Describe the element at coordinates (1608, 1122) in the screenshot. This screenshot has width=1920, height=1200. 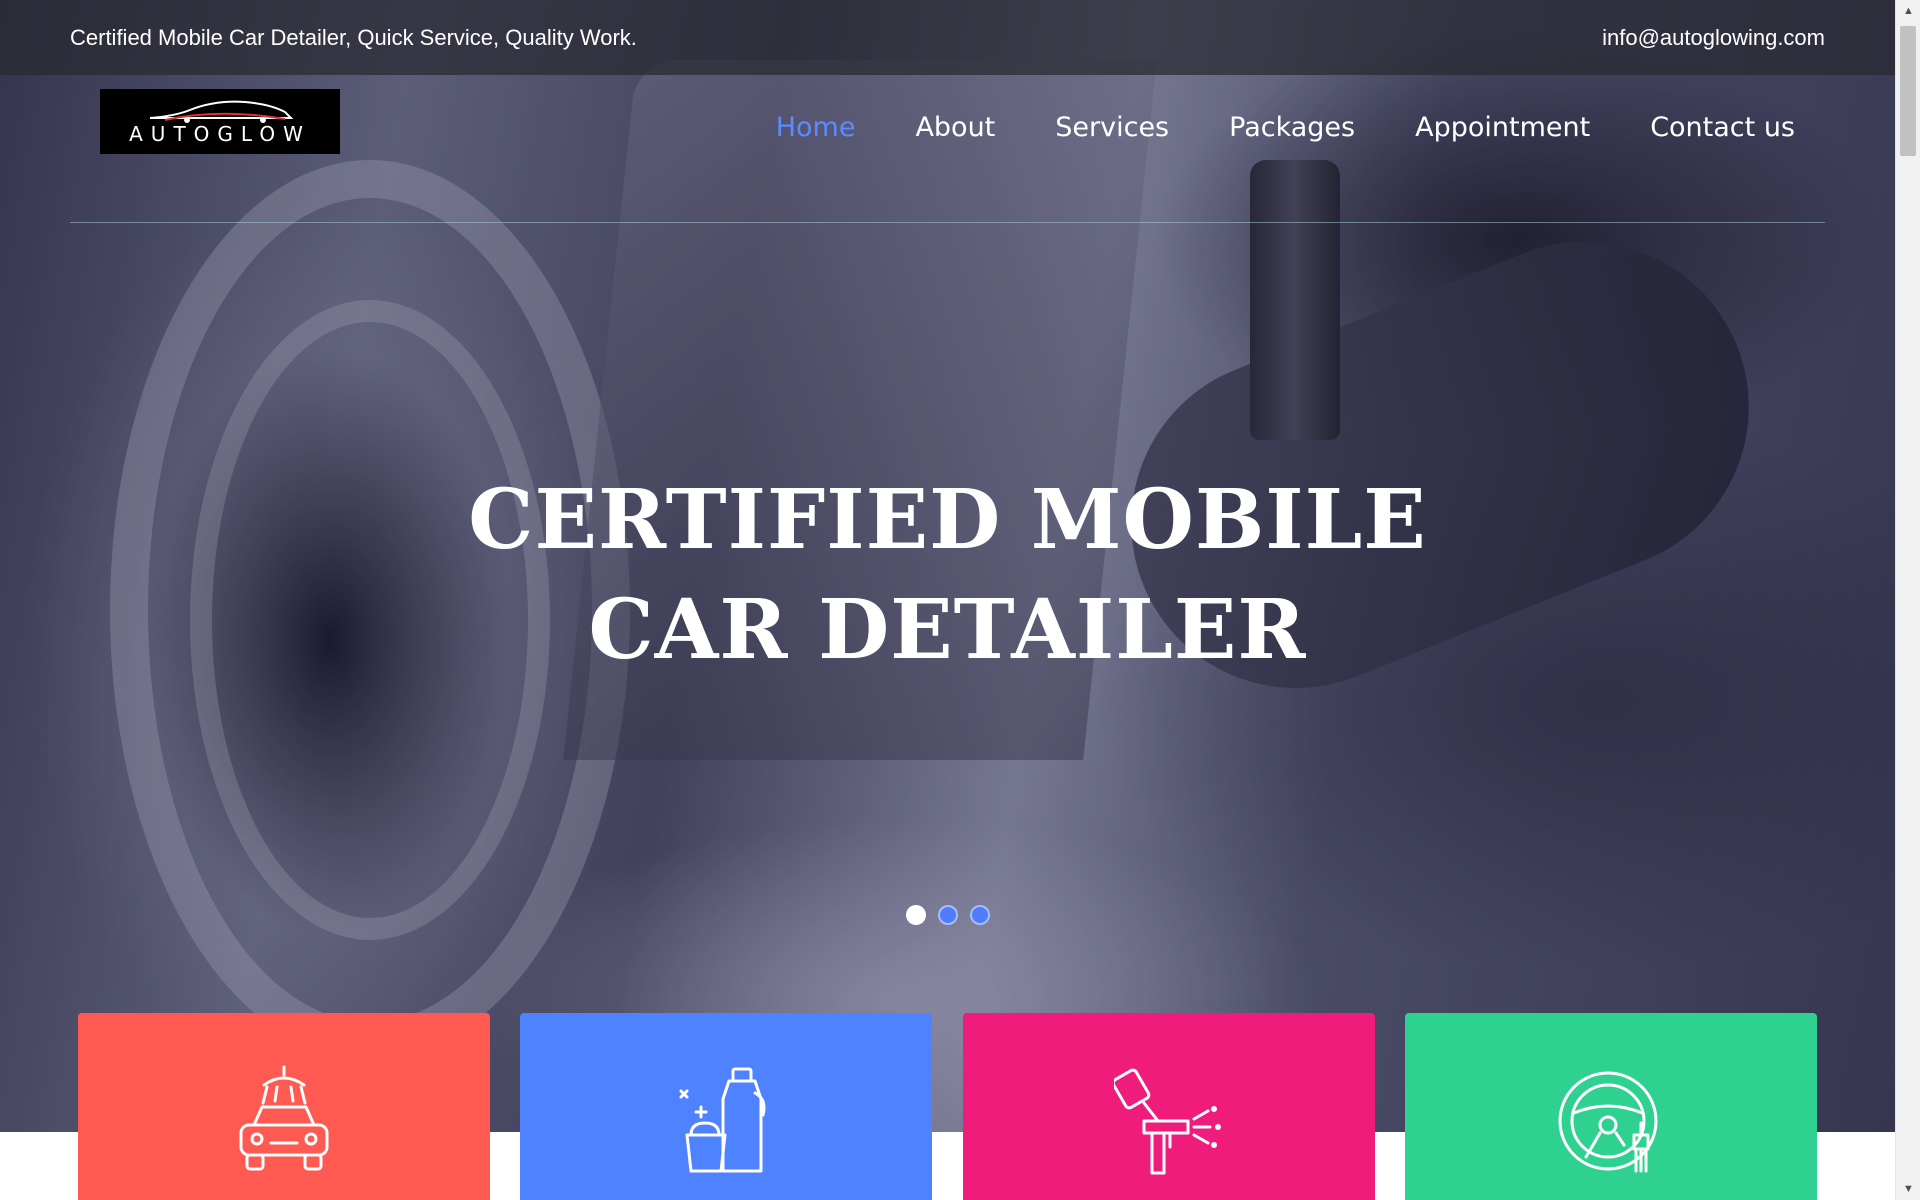
I see `steering-wheel-icon` at that location.